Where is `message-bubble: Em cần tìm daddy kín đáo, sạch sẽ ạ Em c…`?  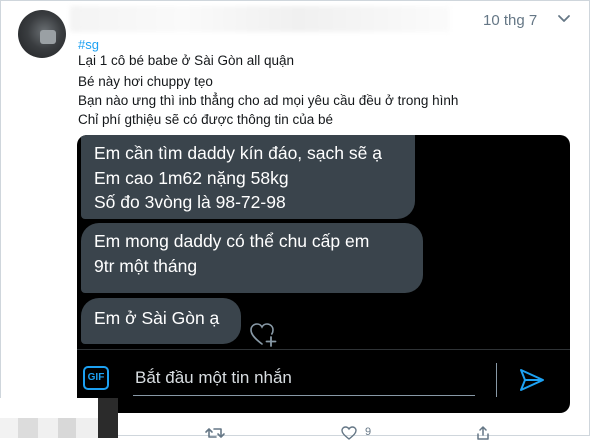 message-bubble: Em cần tìm daddy kín đáo, sạch sẽ ạ Em c… is located at coordinates (248, 177).